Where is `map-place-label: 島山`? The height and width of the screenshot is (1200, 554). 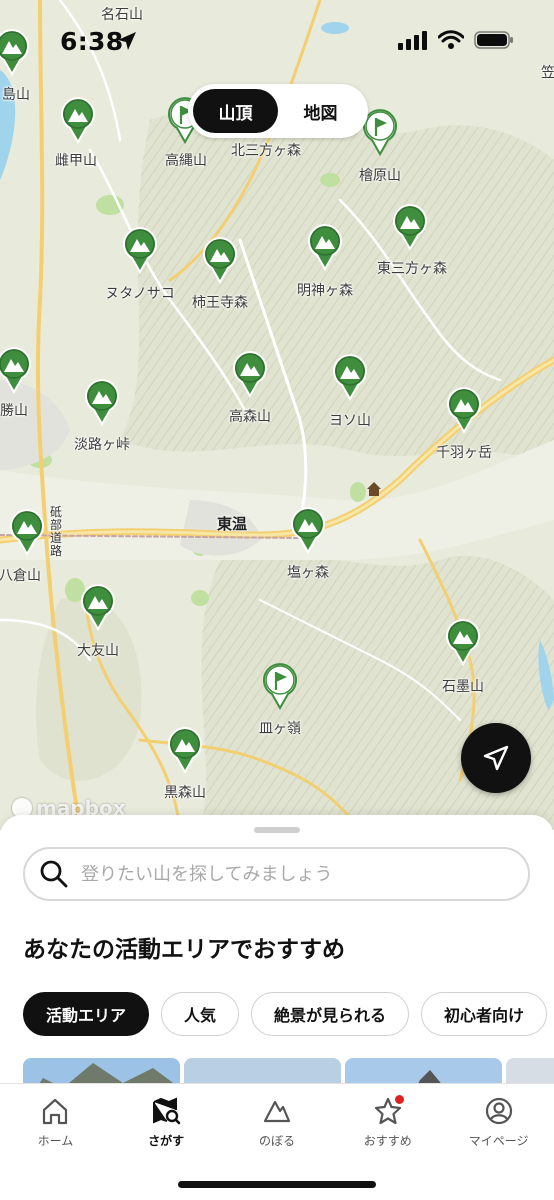 map-place-label: 島山 is located at coordinates (16, 95).